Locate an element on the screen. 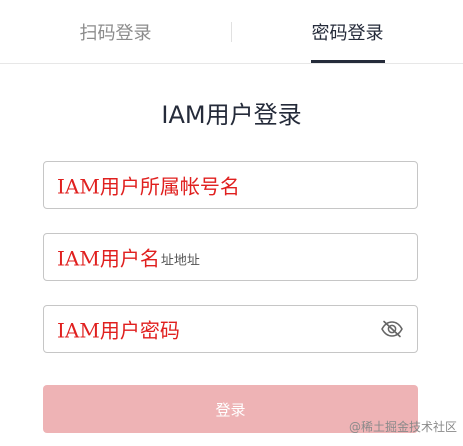 The width and height of the screenshot is (463, 446). account-name-annotation: IAM用户所属帐号名 is located at coordinates (148, 186).